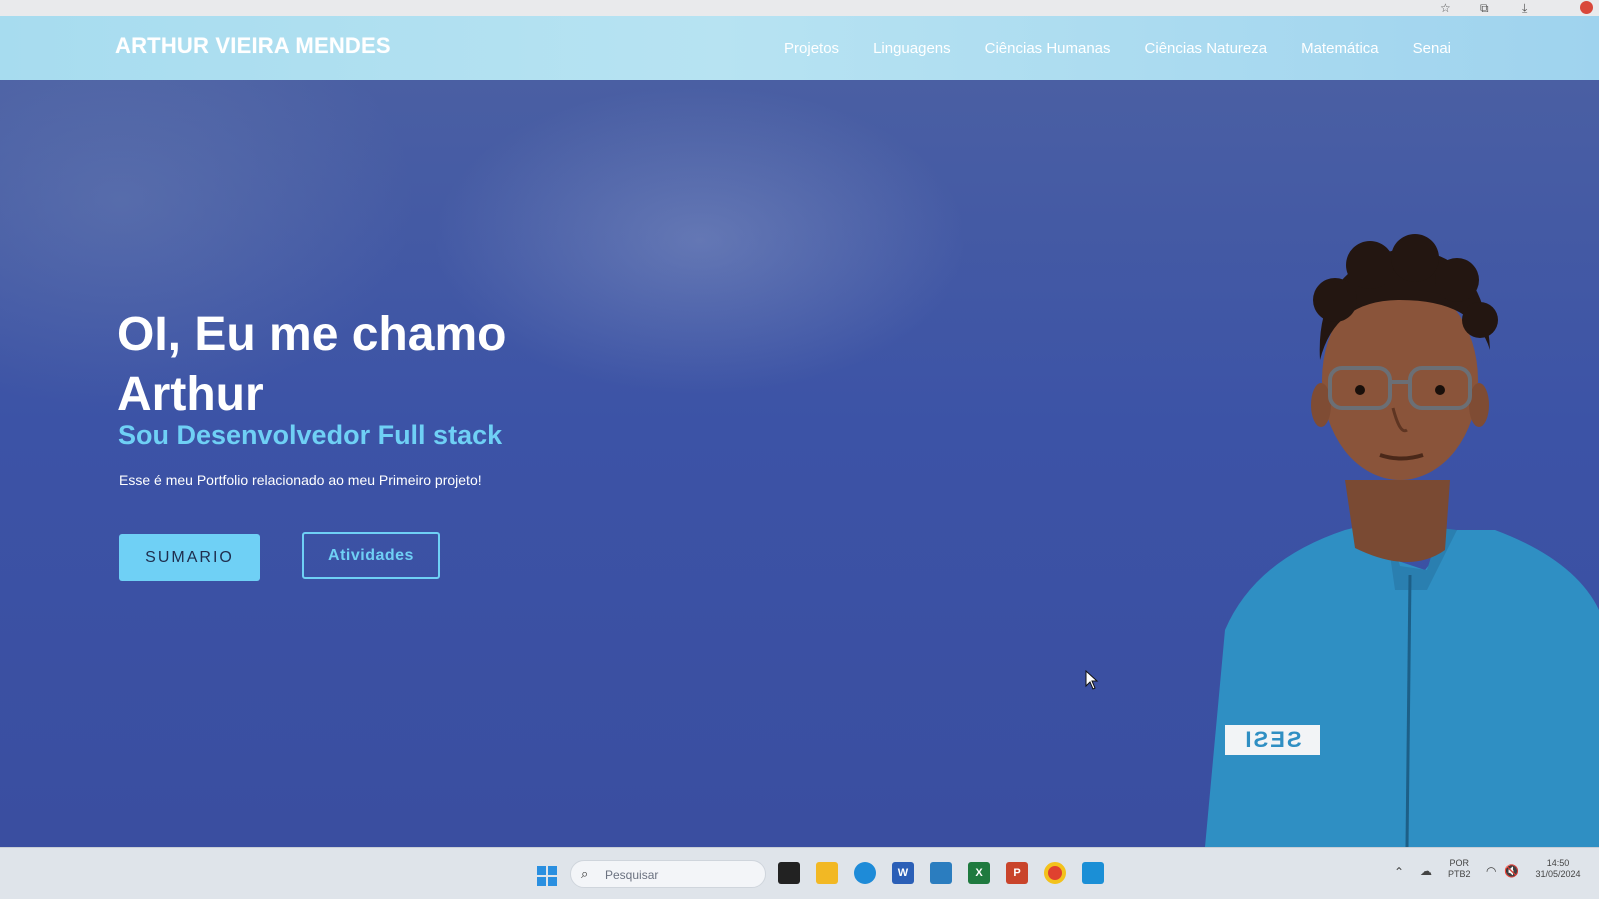 This screenshot has width=1599, height=899. What do you see at coordinates (1459, 874) in the screenshot?
I see `layout-code: PTB2` at bounding box center [1459, 874].